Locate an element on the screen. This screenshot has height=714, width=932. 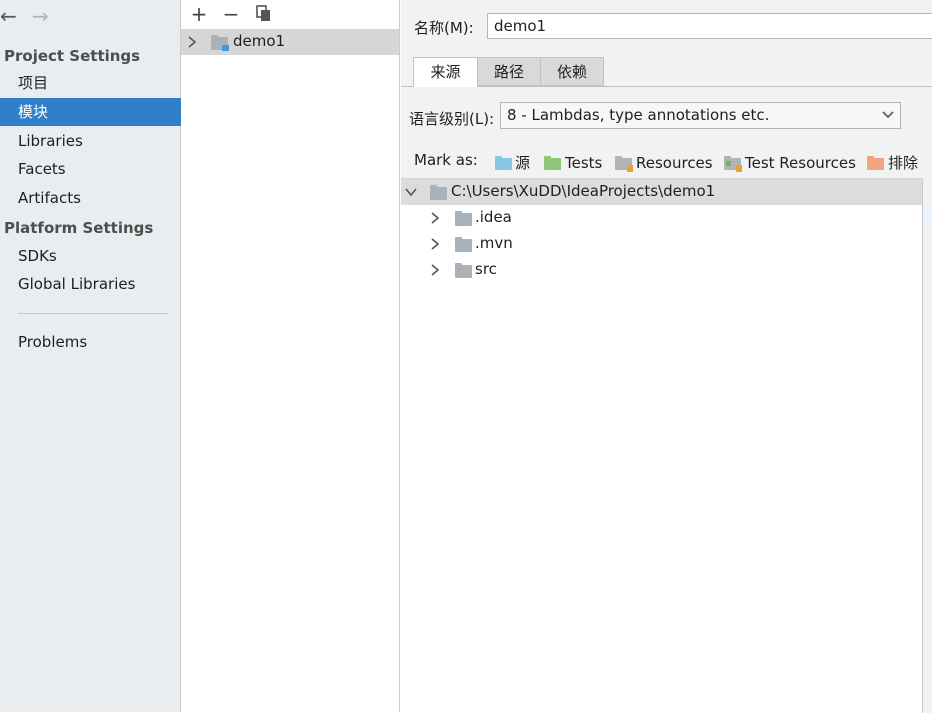
copy-icon is located at coordinates (264, 14).